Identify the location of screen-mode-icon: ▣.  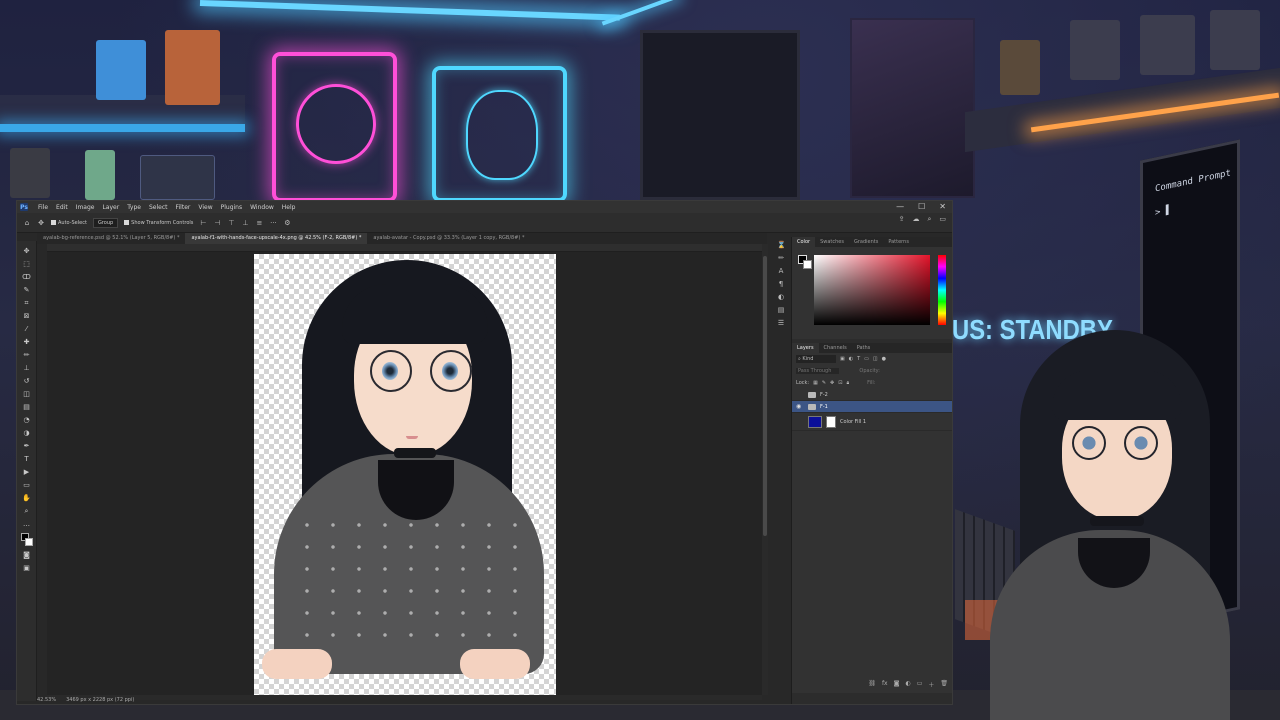
(26, 568).